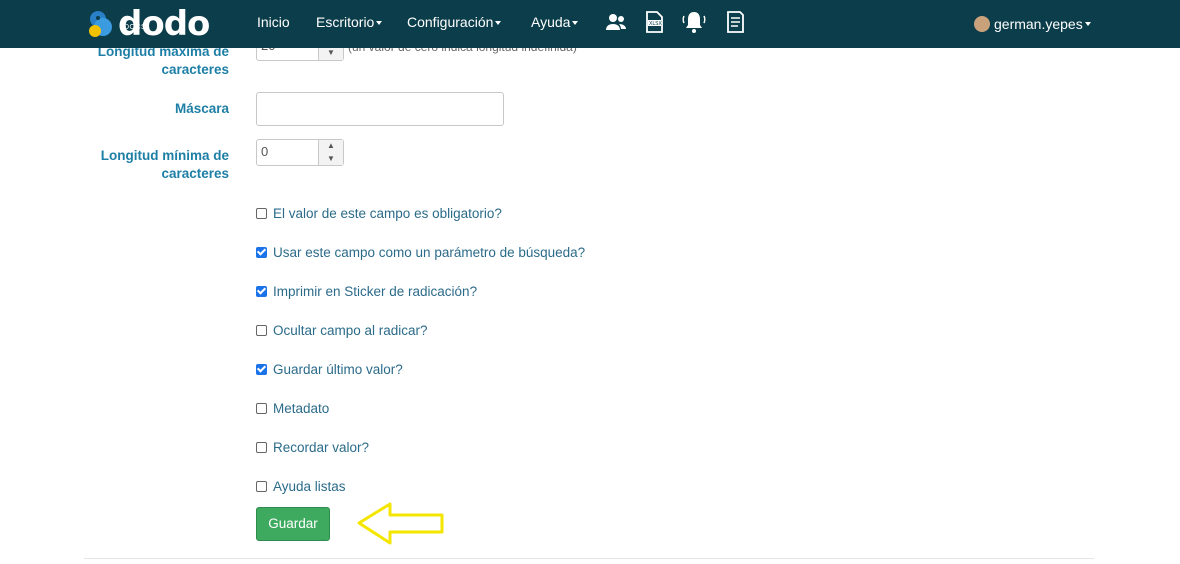 The height and width of the screenshot is (564, 1180). What do you see at coordinates (100, 24) in the screenshot?
I see `logo-mark-icon` at bounding box center [100, 24].